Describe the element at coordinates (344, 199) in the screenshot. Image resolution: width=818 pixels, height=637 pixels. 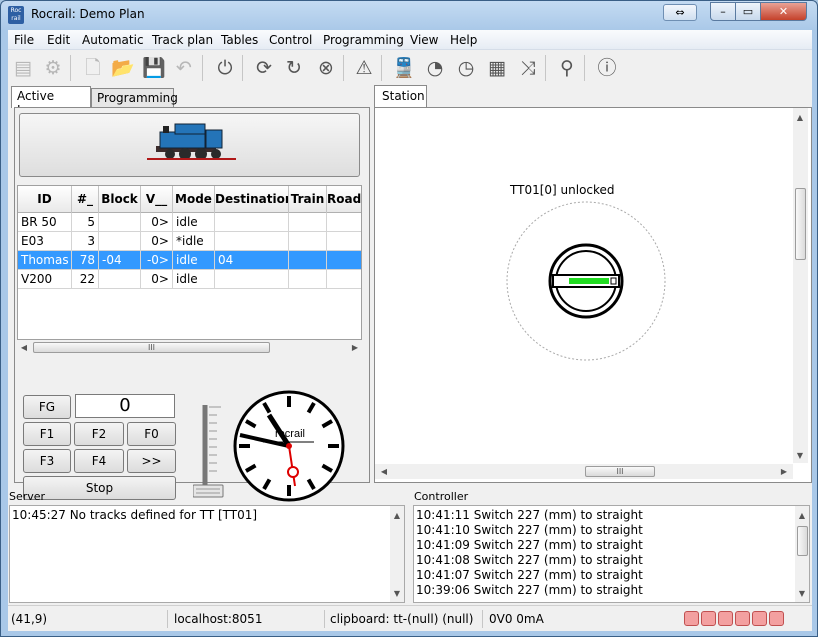
I see `col-roadname: Roadn` at that location.